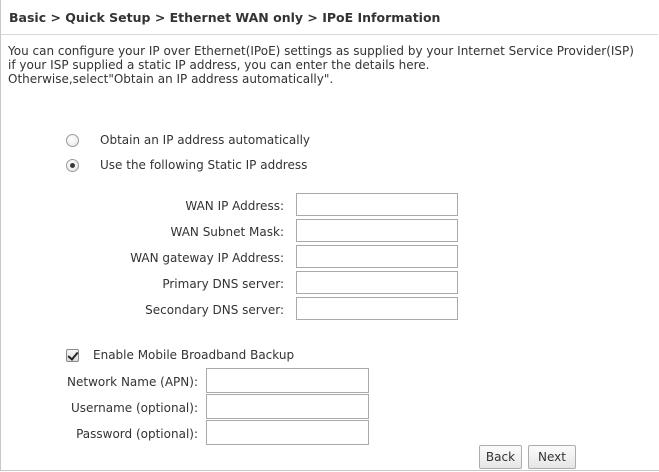 This screenshot has width=659, height=472. Describe the element at coordinates (194, 355) in the screenshot. I see `mobile-backup-label: Enable Mobile Broadband Backup` at that location.